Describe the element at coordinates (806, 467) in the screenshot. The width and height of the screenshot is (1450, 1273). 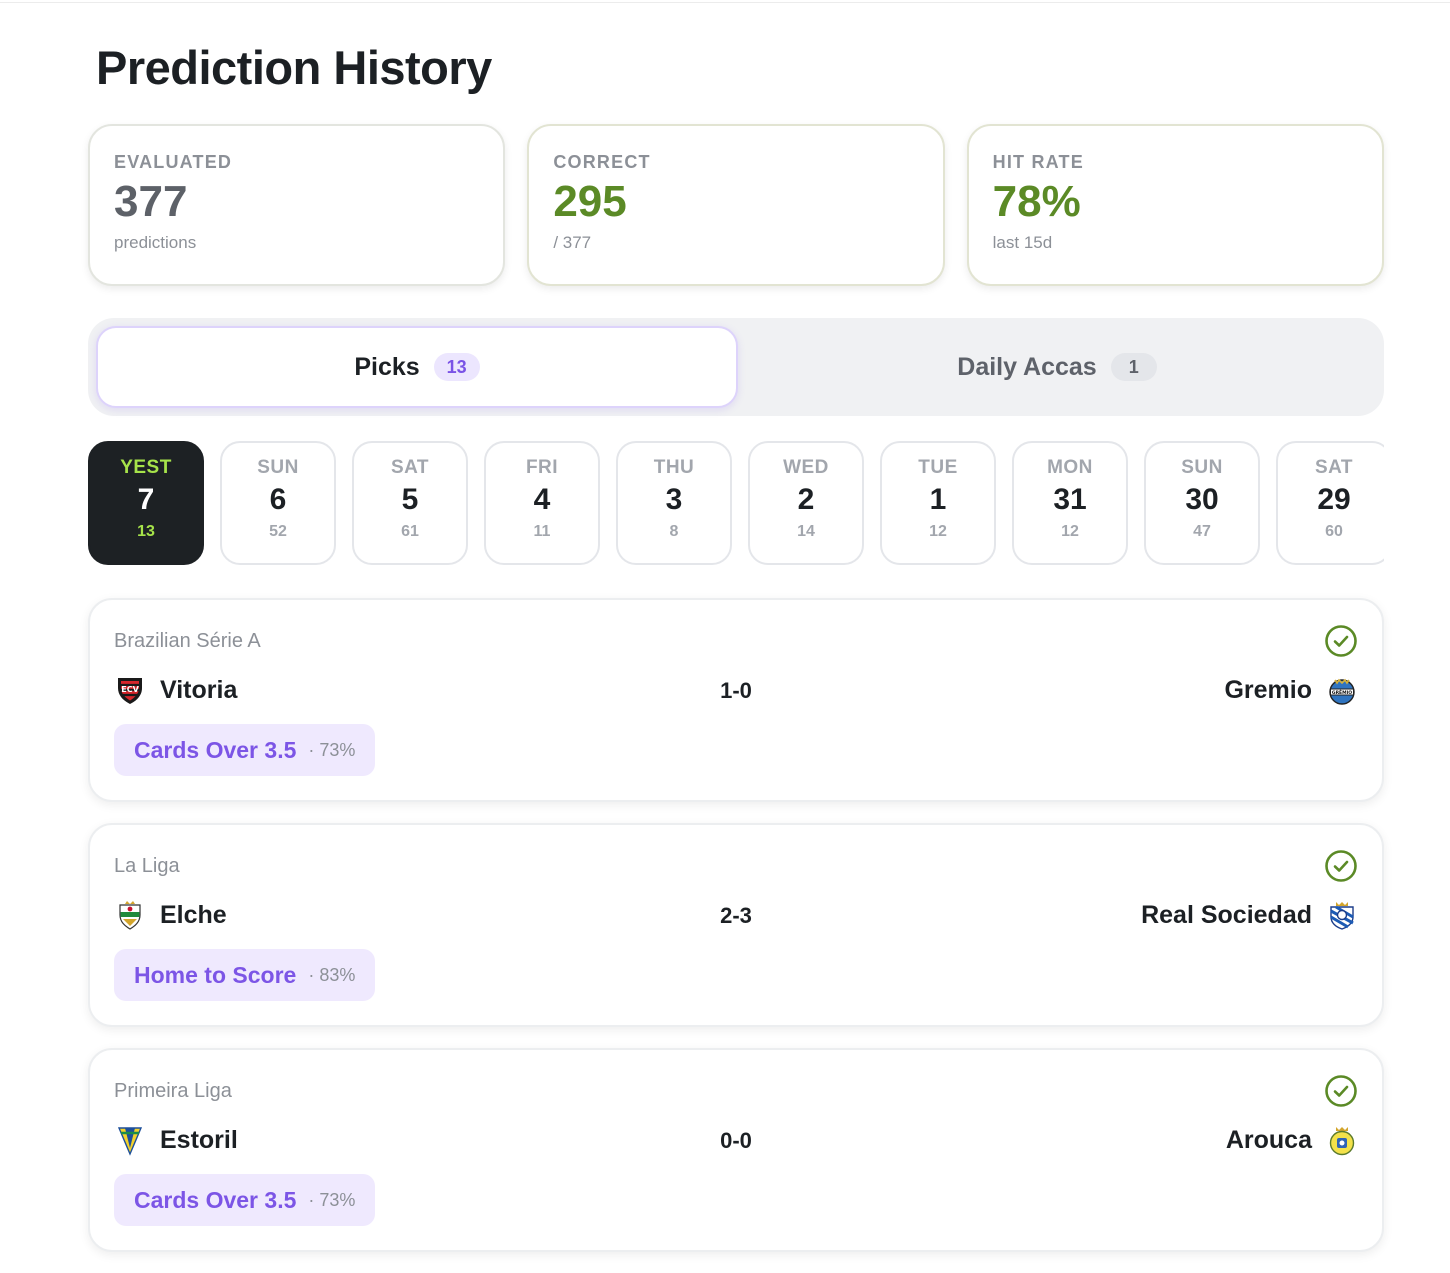
I see `day-name: WED` at that location.